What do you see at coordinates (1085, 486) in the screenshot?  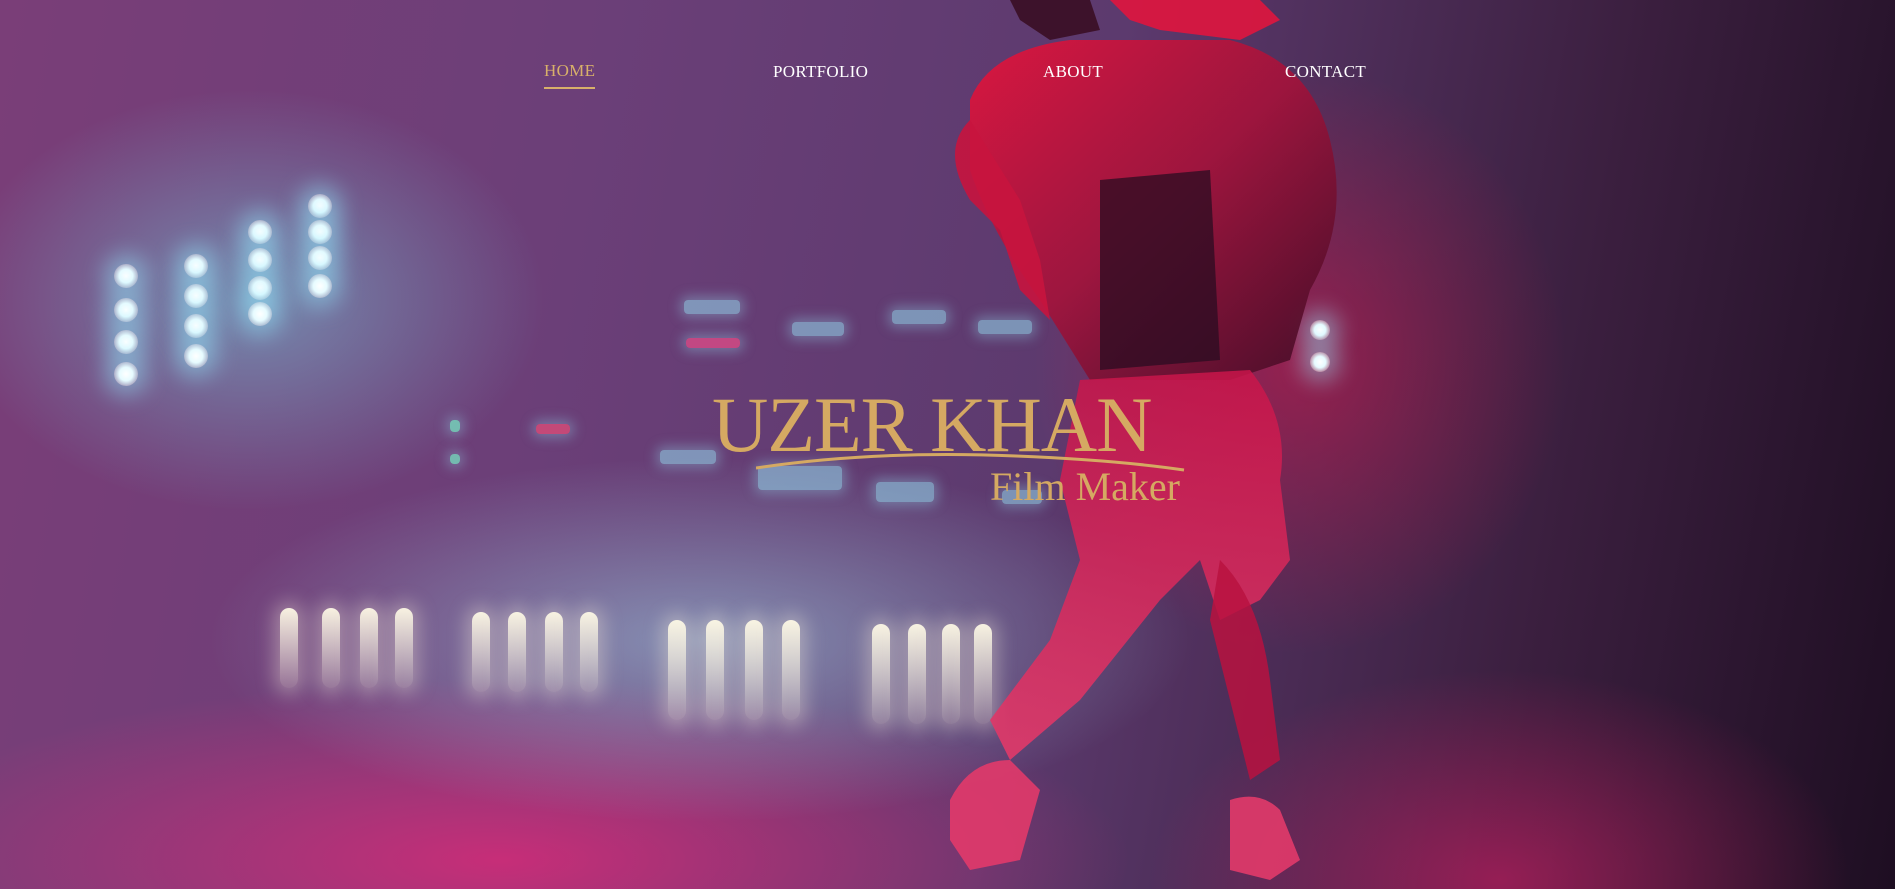 I see `brand-subtitle: Film Maker` at bounding box center [1085, 486].